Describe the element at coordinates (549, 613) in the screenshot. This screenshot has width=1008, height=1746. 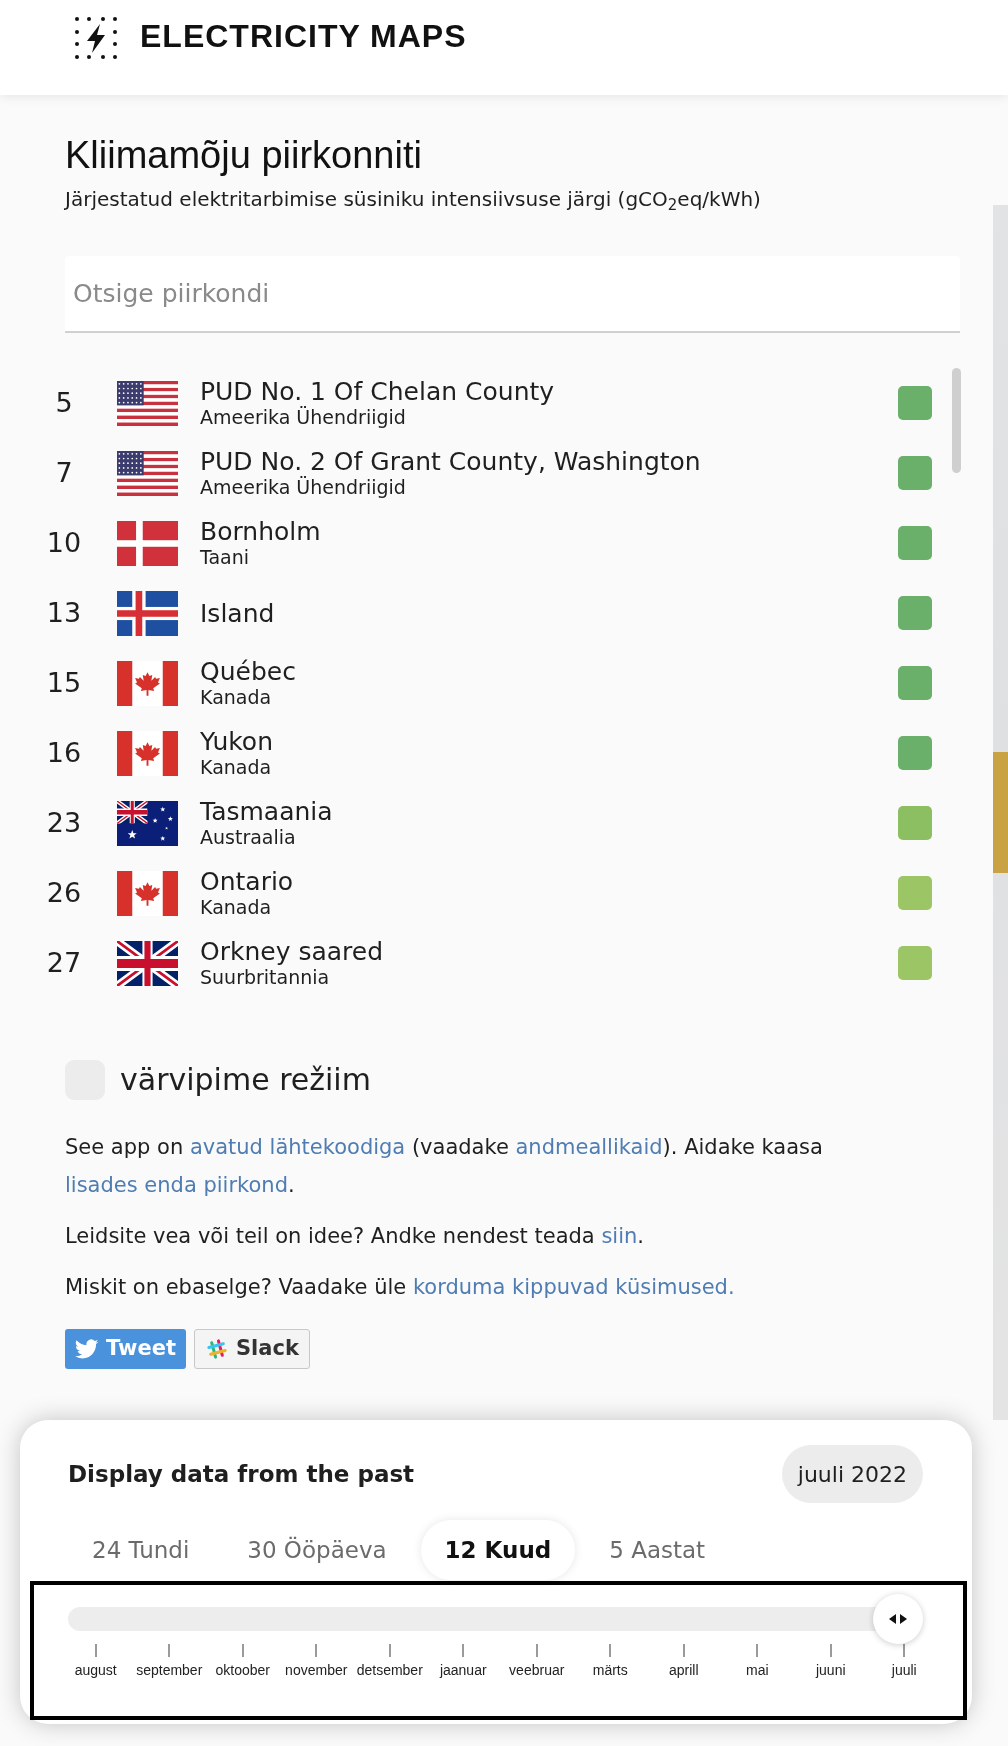
I see `zone-name: Island` at that location.